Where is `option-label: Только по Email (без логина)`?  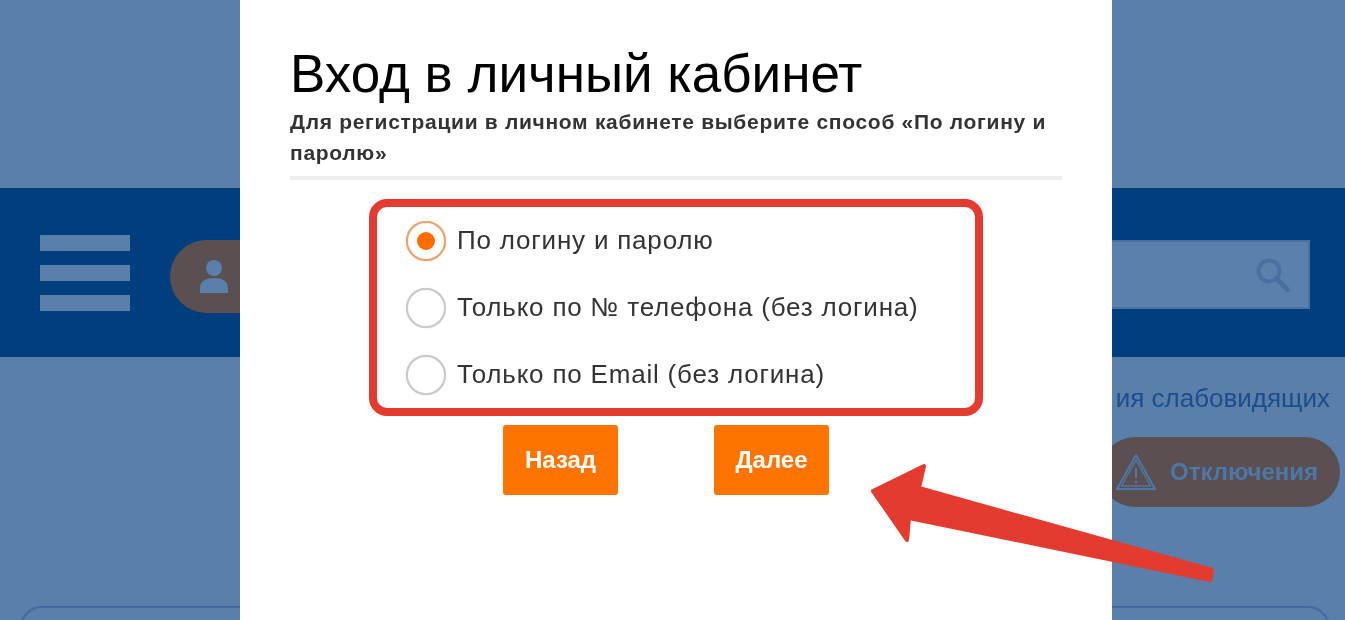 option-label: Только по Email (без логина) is located at coordinates (641, 374).